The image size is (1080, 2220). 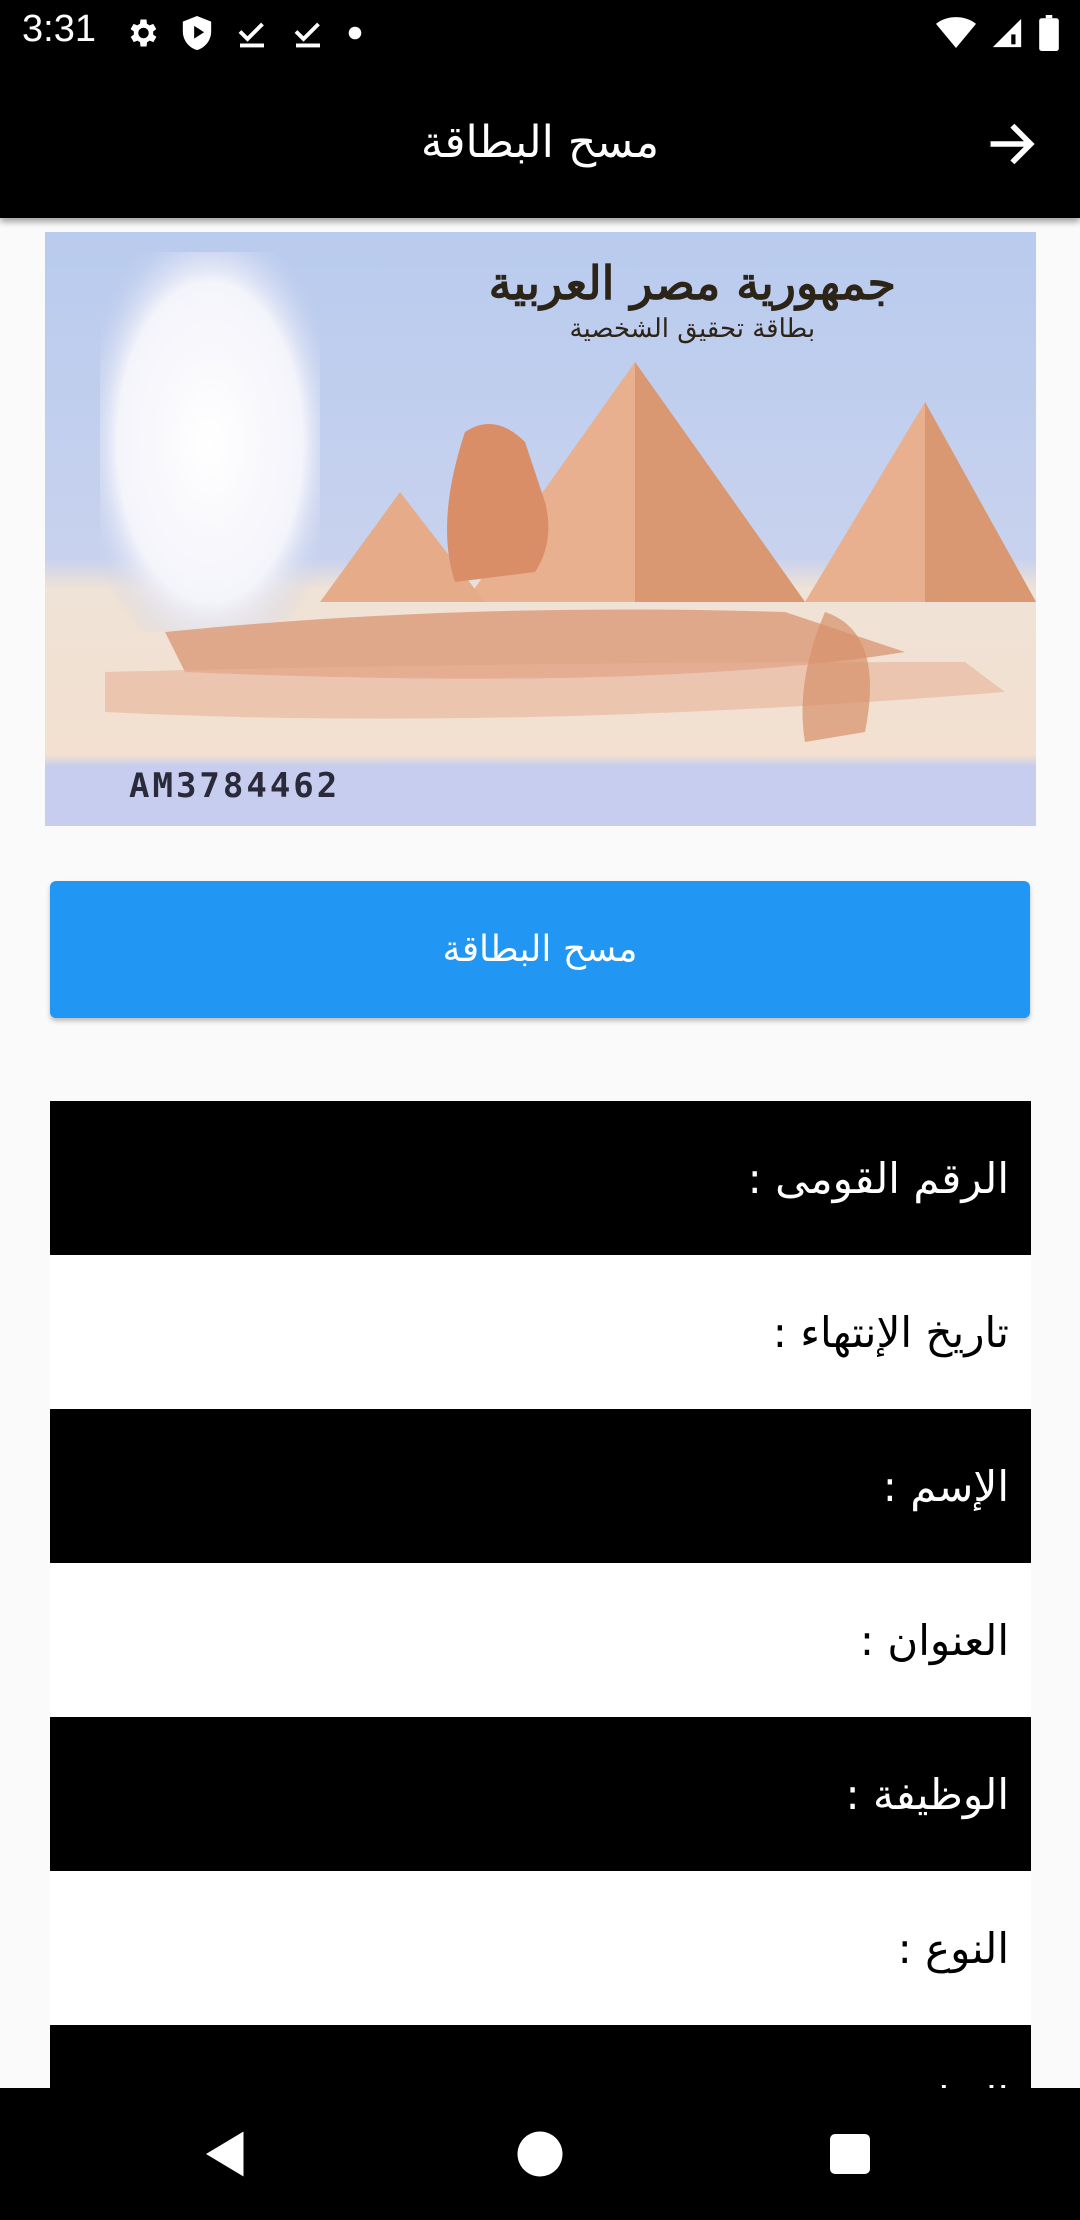 I want to click on cell-signal-icon, so click(x=1007, y=33).